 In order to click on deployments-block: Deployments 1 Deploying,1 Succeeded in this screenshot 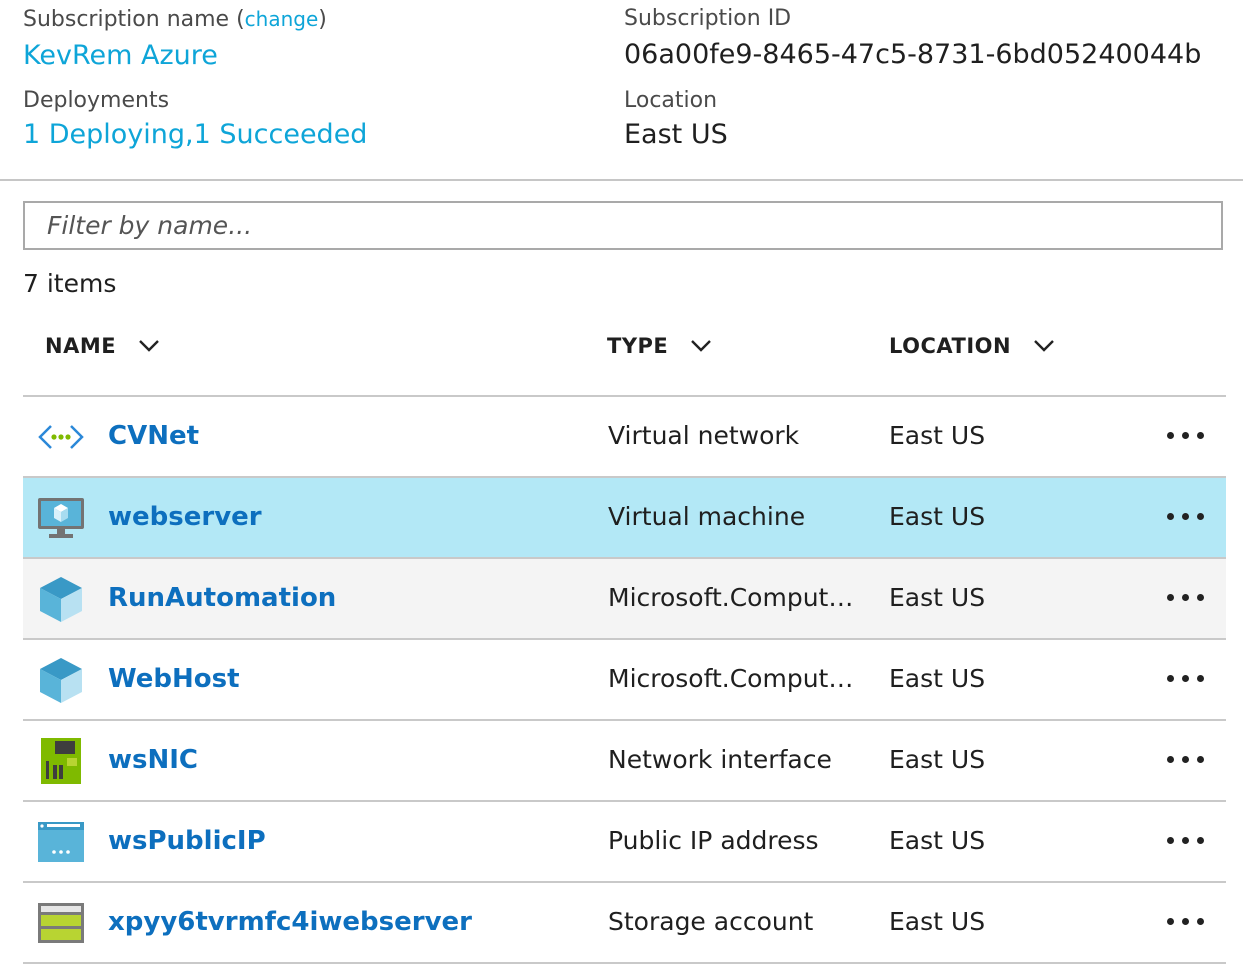, I will do `click(195, 120)`.